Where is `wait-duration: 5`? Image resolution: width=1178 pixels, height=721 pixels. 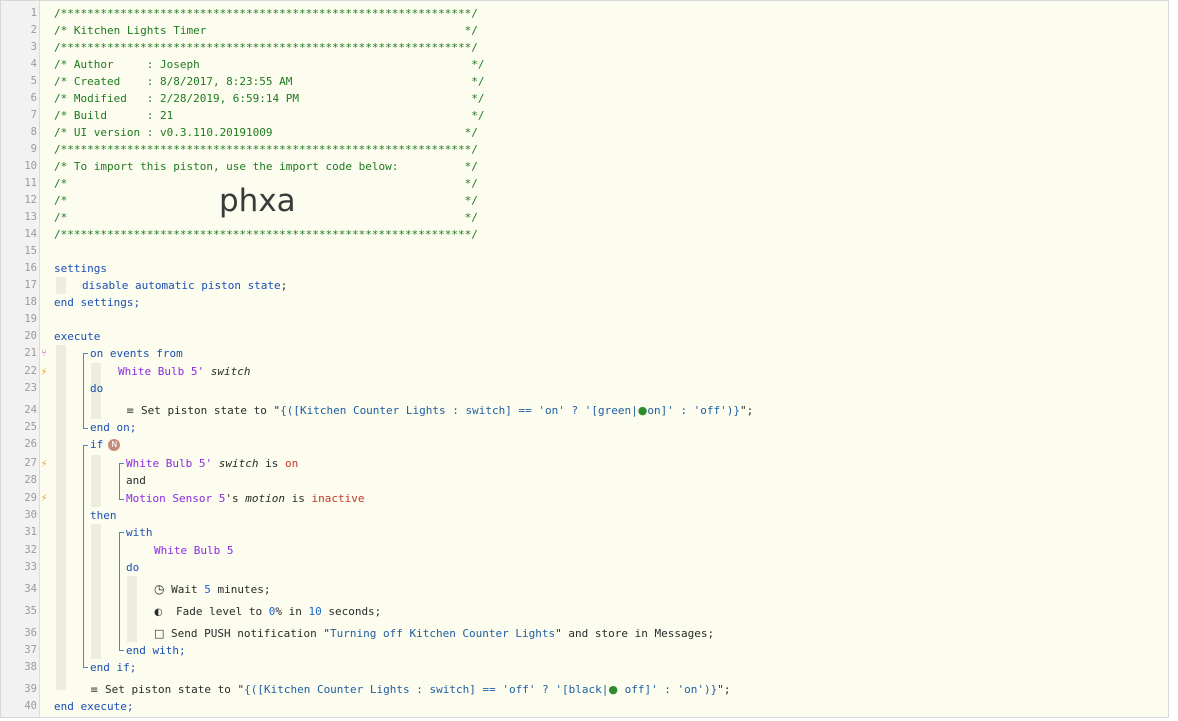 wait-duration: 5 is located at coordinates (207, 589).